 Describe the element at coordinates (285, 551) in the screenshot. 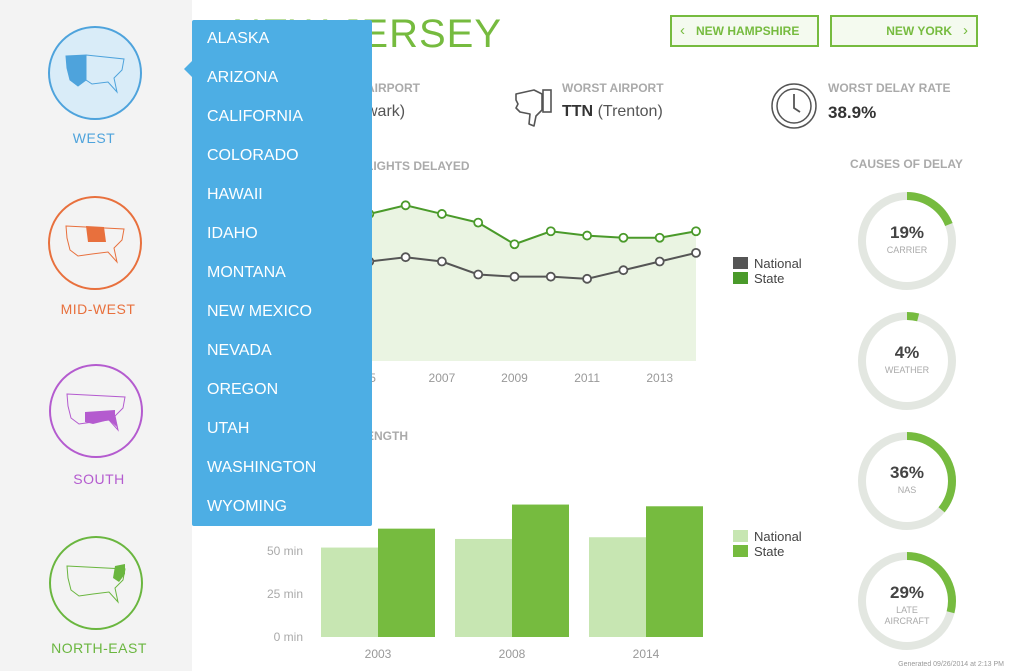

I see `y-tick-50: 50 min` at that location.